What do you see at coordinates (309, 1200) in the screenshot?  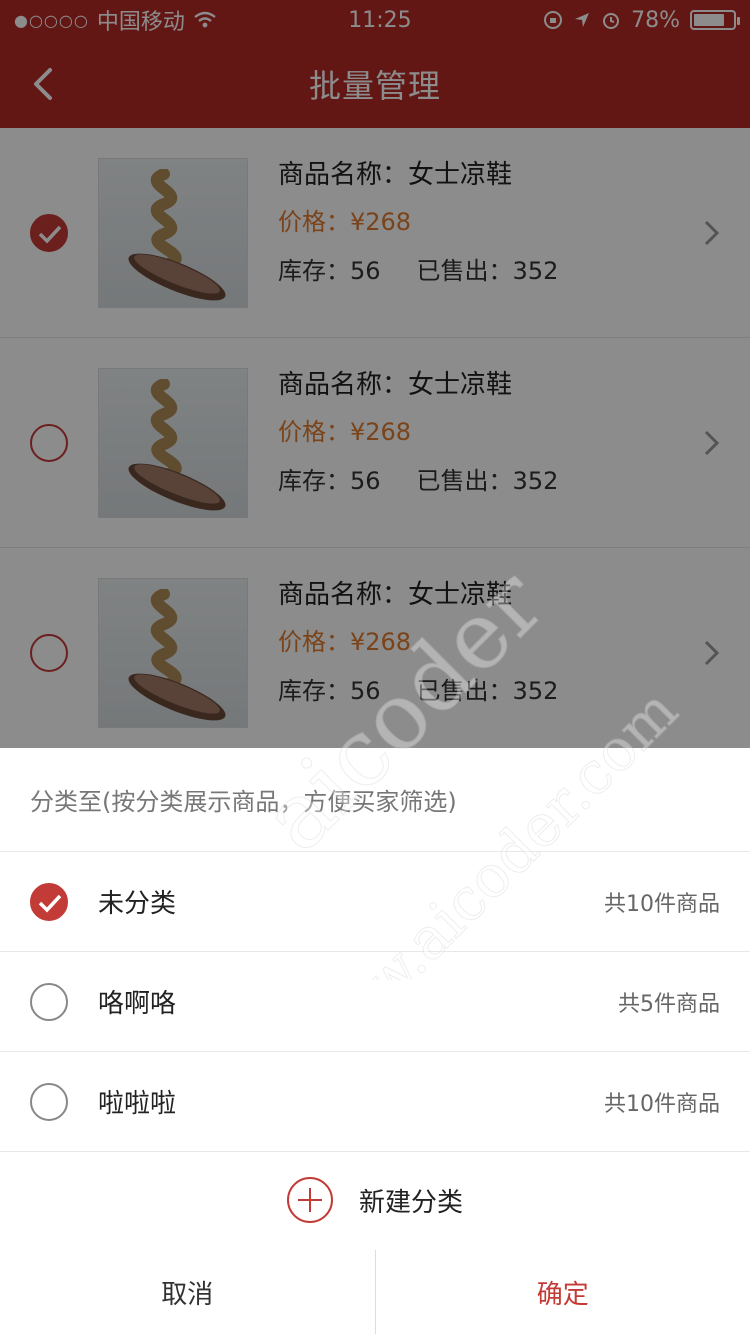 I see `plus-circle-icon` at bounding box center [309, 1200].